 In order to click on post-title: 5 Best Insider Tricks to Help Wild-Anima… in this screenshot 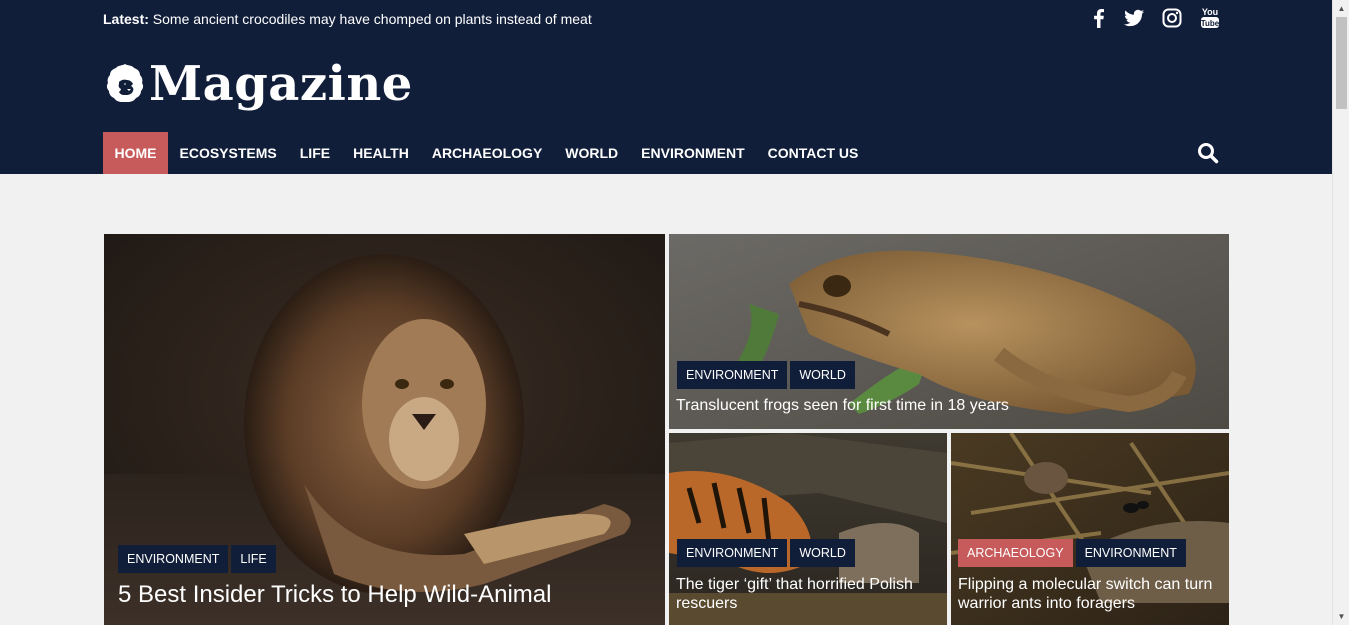, I will do `click(388, 595)`.